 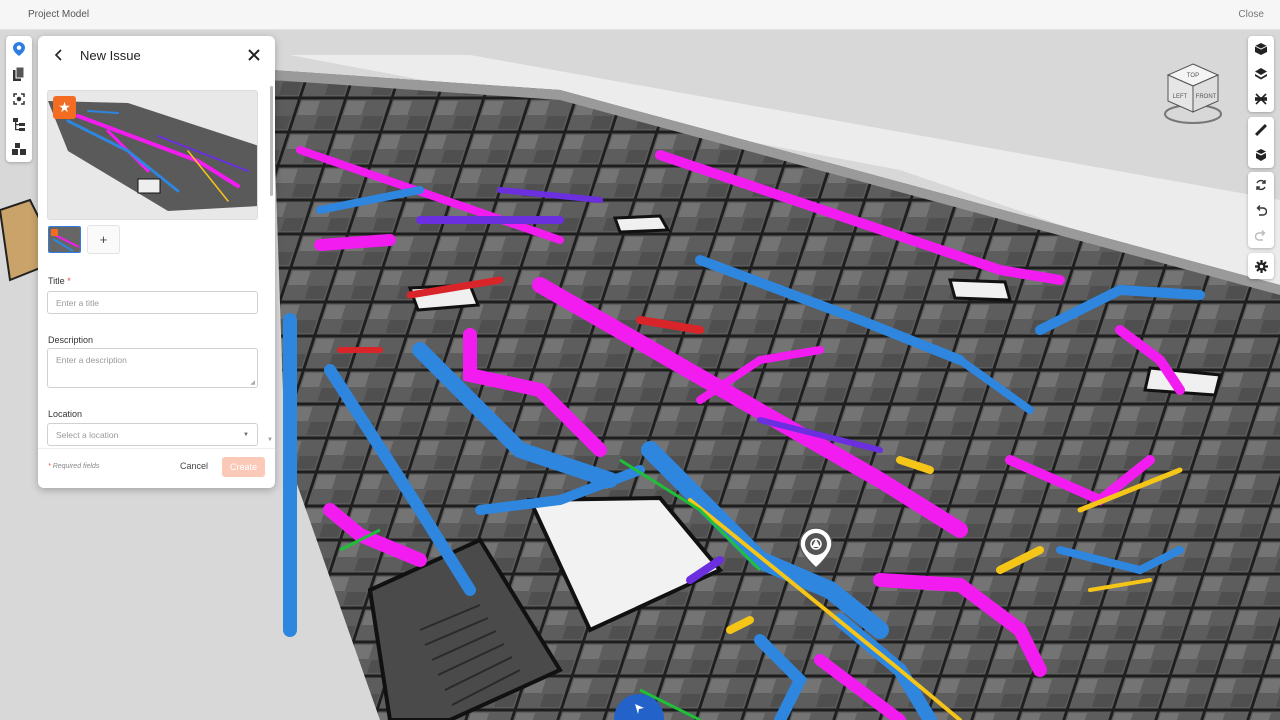 What do you see at coordinates (19, 124) in the screenshot?
I see `model-tree-icon` at bounding box center [19, 124].